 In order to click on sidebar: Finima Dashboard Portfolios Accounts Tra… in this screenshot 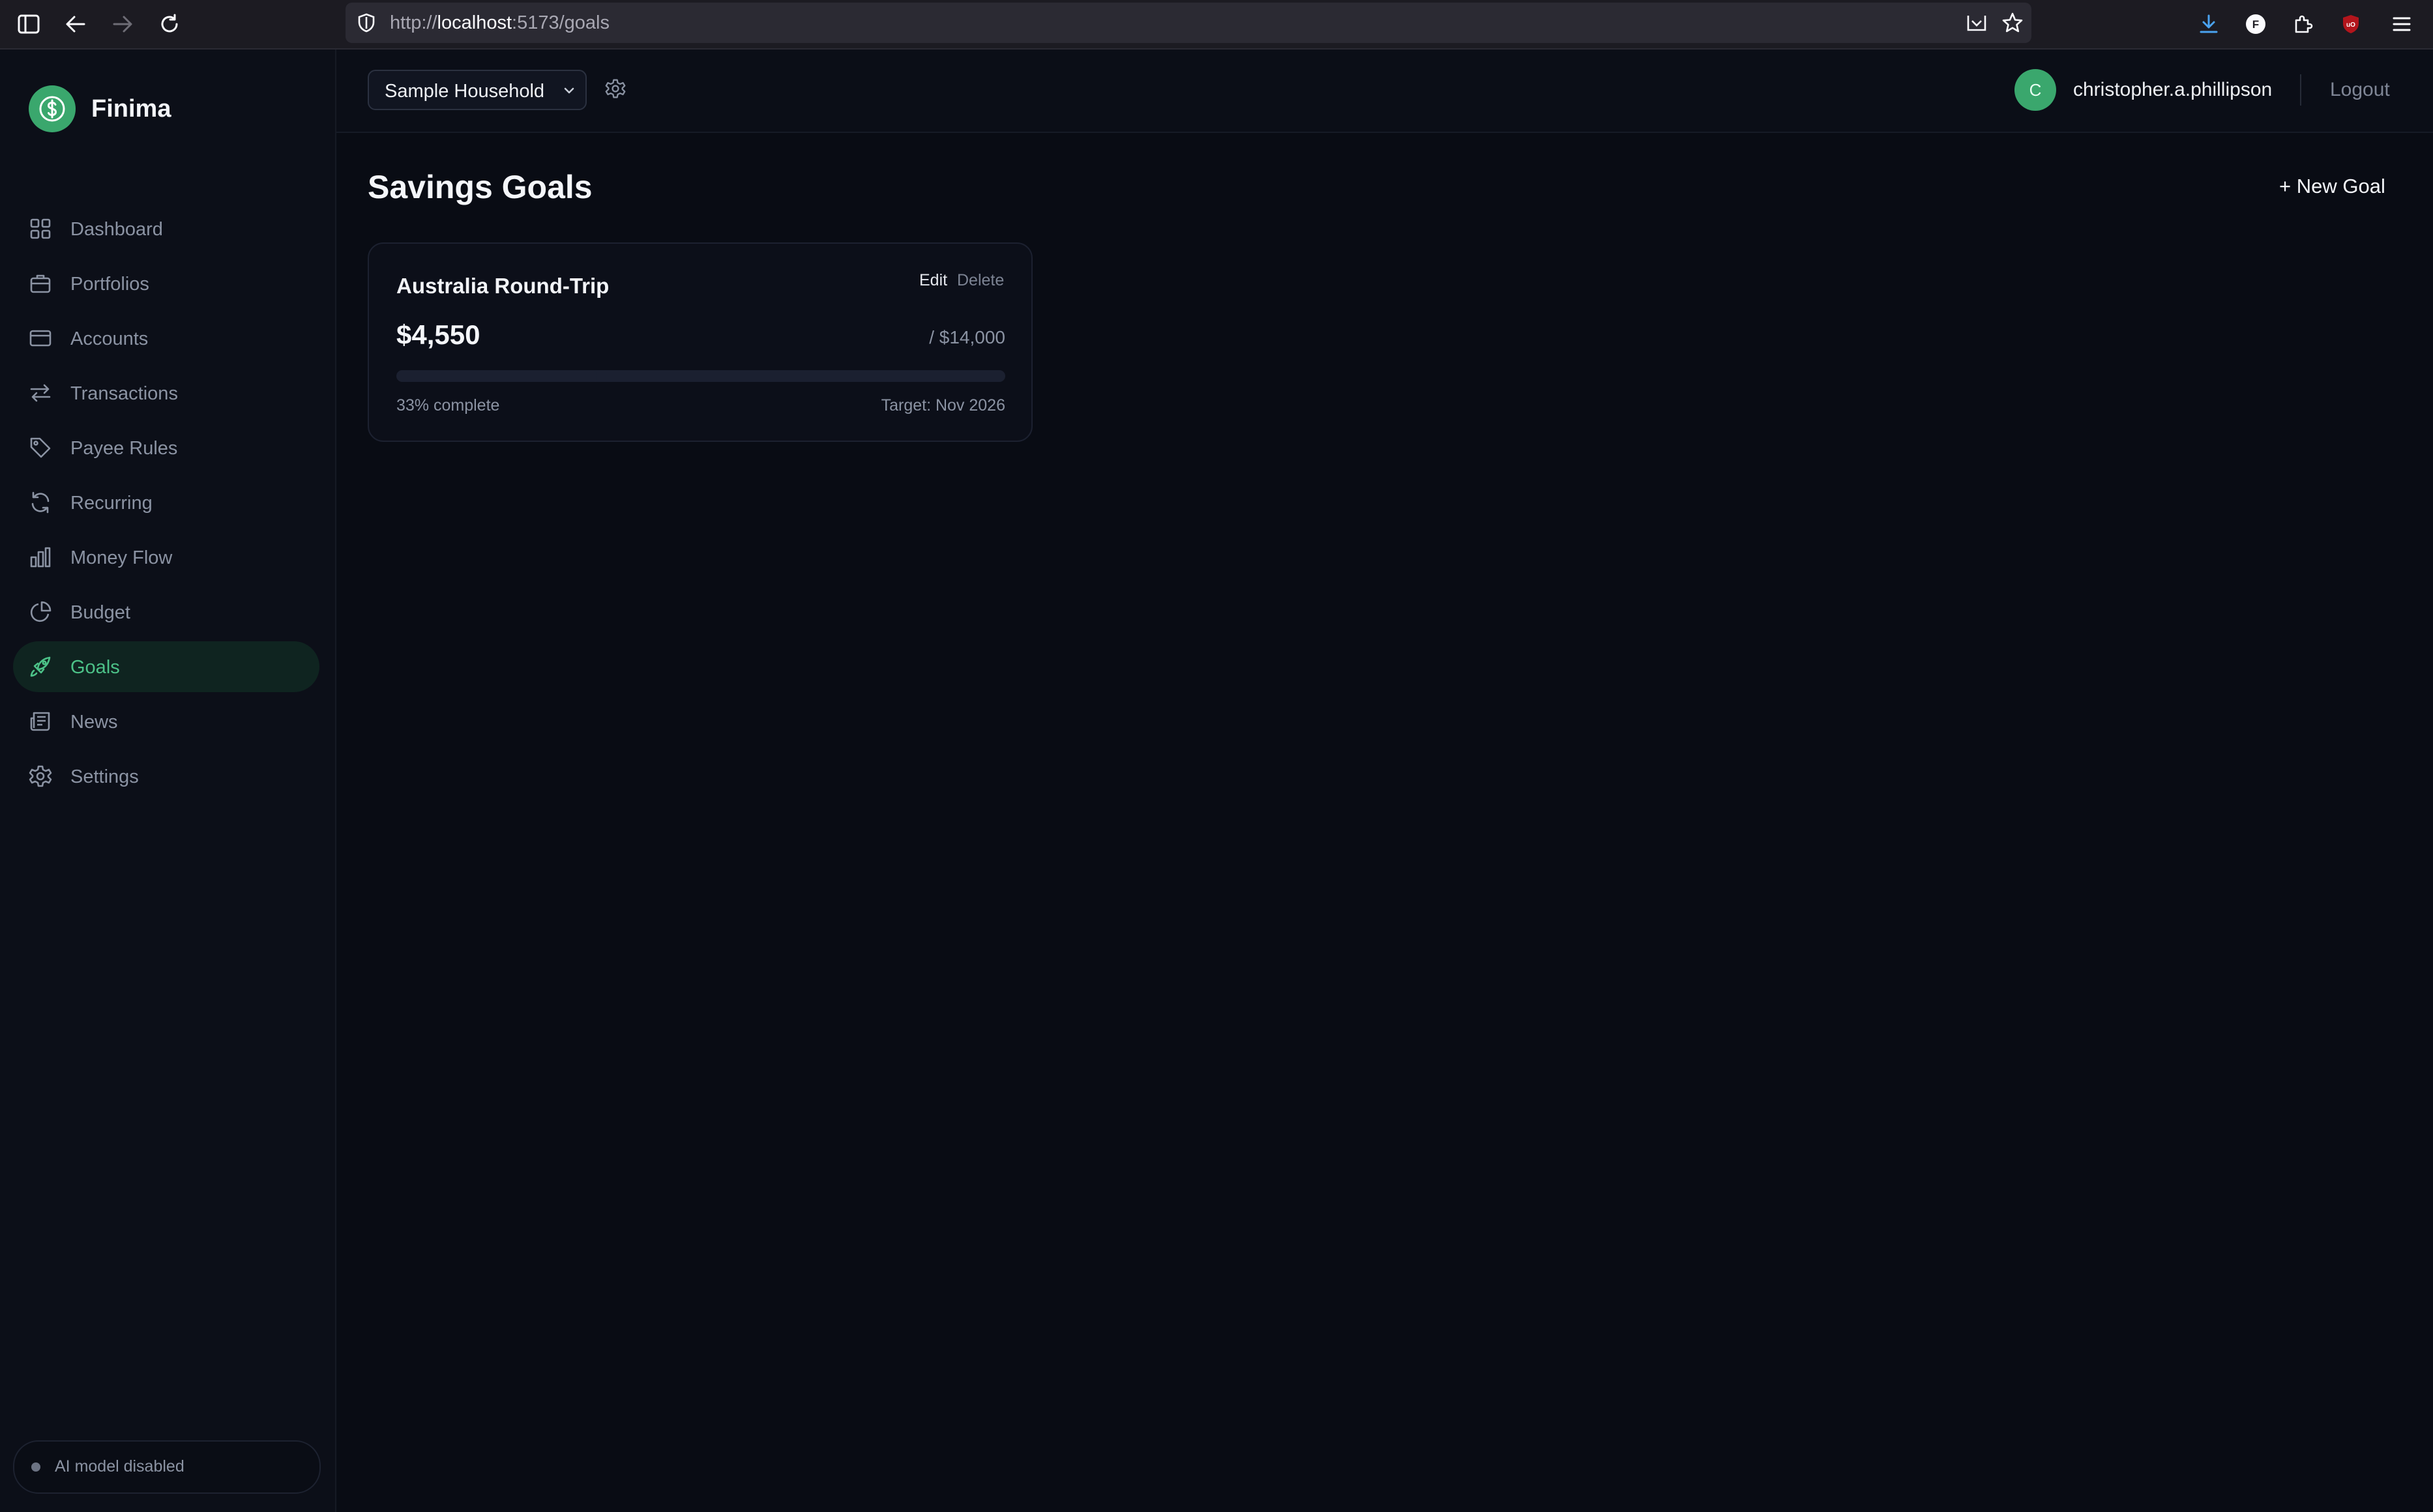, I will do `click(168, 781)`.